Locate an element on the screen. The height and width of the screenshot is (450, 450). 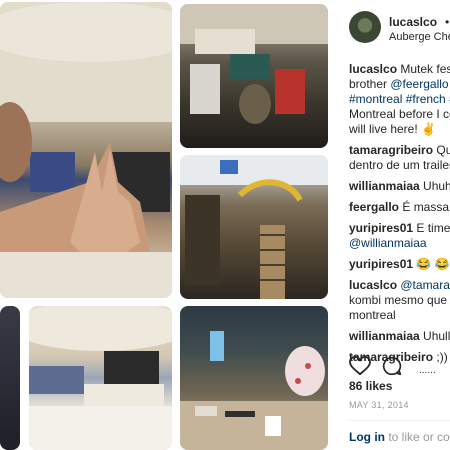
comment: lucaslco @tamarag is located at coordinates (399, 285).